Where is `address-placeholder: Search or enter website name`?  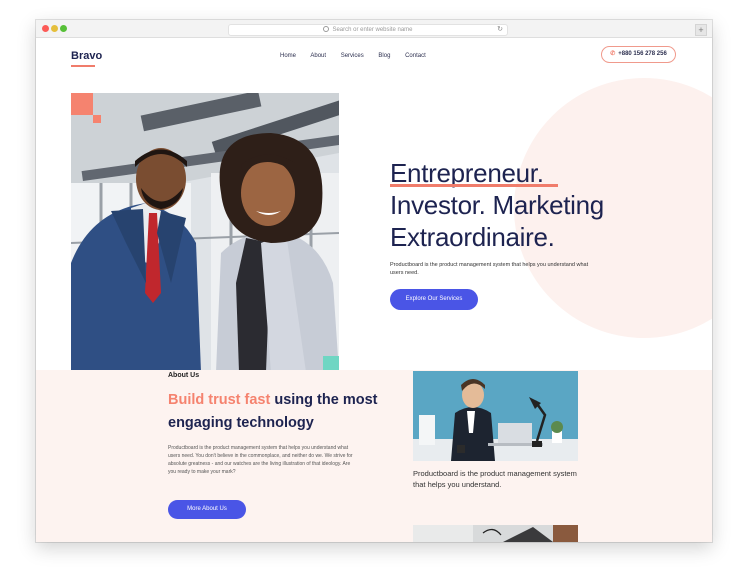 address-placeholder: Search or enter website name is located at coordinates (372, 30).